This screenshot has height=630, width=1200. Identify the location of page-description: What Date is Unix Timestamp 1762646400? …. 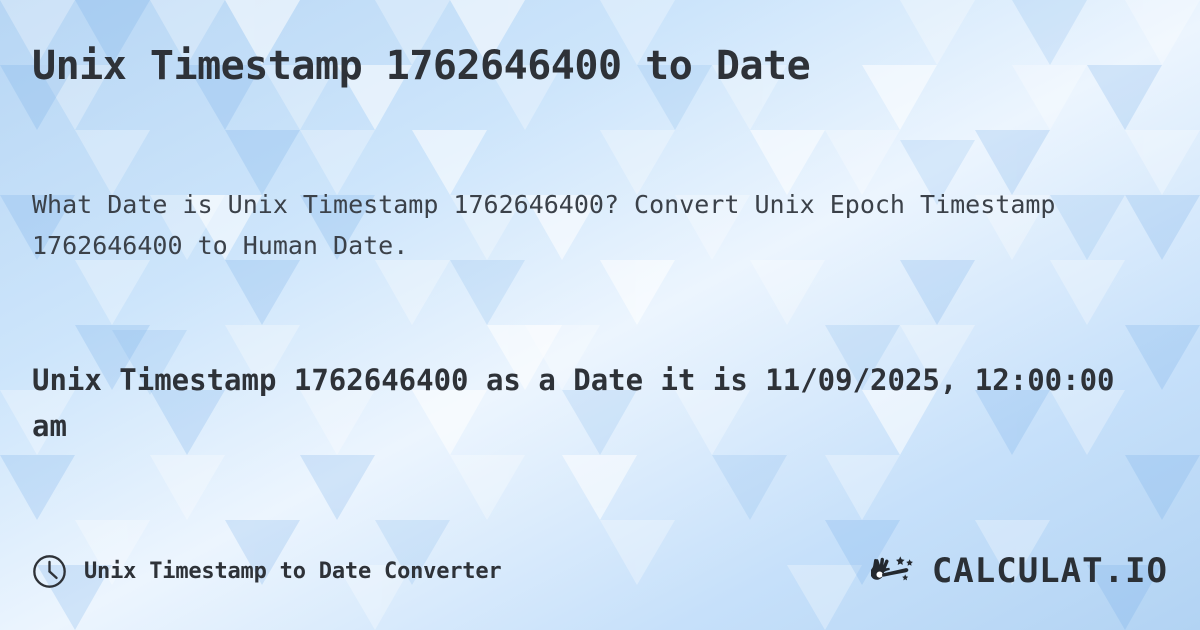
(544, 225).